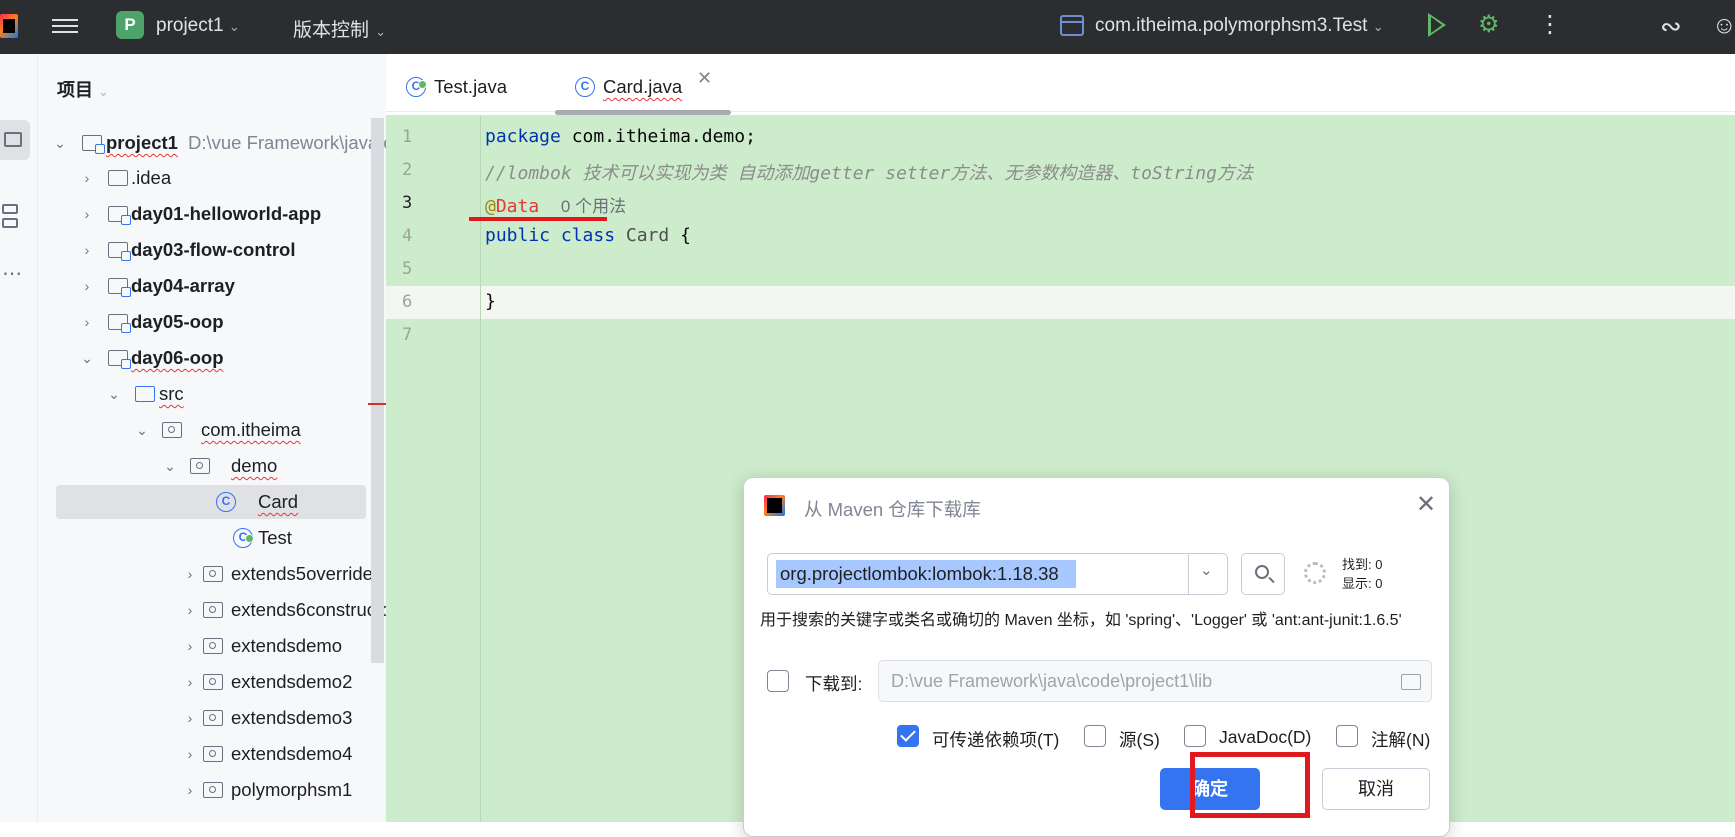  Describe the element at coordinates (1347, 736) in the screenshot. I see `annotations-checkbox` at that location.